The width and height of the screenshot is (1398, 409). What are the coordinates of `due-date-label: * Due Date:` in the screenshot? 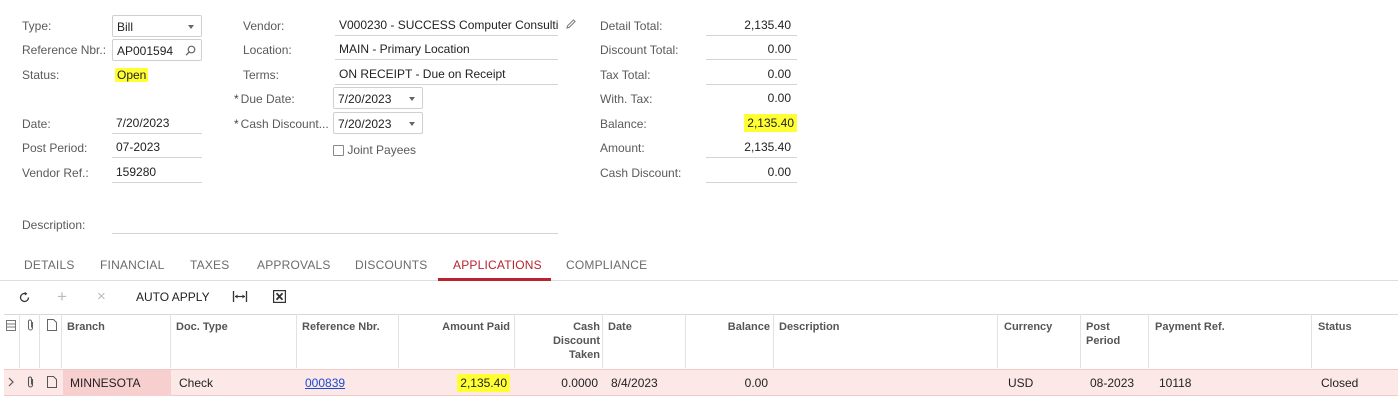 It's located at (264, 99).